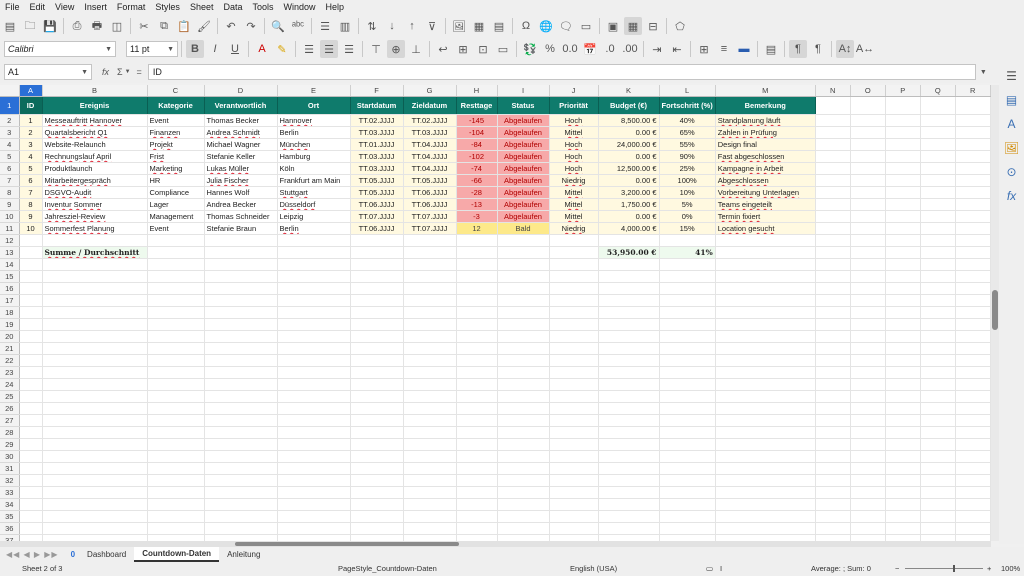 The image size is (1024, 576). What do you see at coordinates (251, 26) in the screenshot?
I see `redo-icon: ↷` at bounding box center [251, 26].